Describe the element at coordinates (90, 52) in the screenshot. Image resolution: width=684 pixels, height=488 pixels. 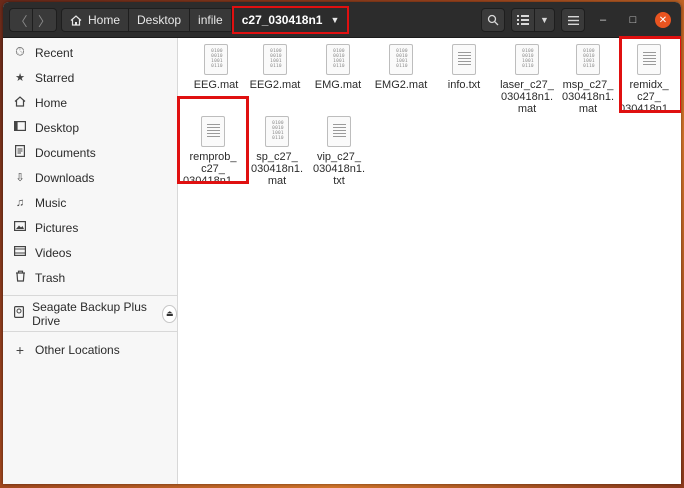
I see `sidebar-item-recent: 🕓︎ Recent` at that location.